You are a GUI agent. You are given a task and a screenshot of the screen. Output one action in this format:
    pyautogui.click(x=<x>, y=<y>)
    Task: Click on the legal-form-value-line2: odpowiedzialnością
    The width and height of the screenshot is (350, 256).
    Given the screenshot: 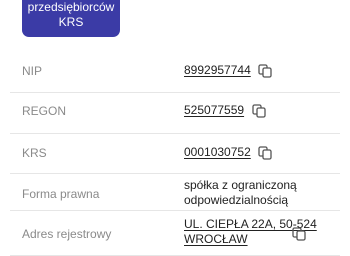 What is the action you would take?
    pyautogui.click(x=236, y=200)
    